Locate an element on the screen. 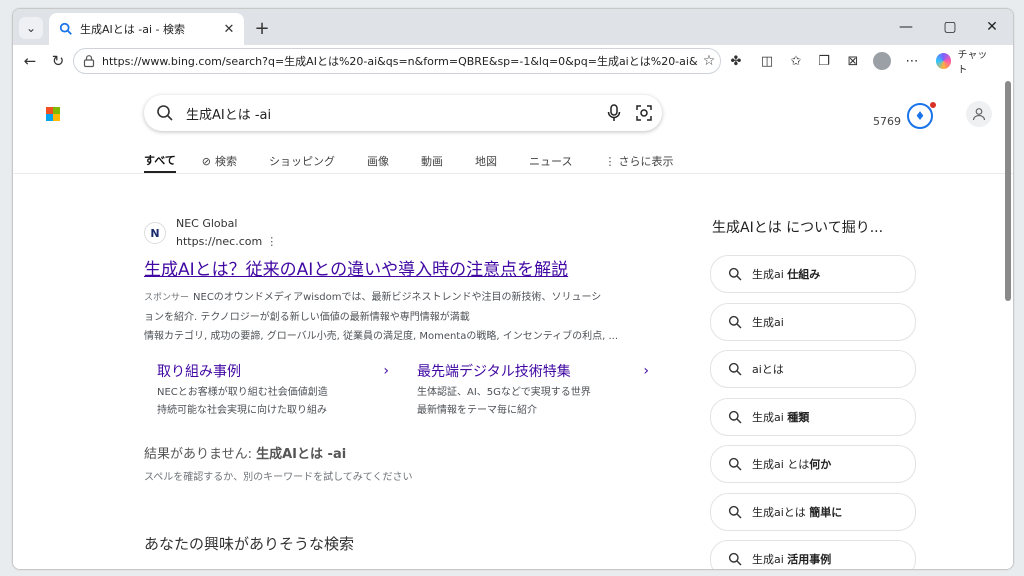 This screenshot has width=1024, height=576. account-icon is located at coordinates (979, 114).